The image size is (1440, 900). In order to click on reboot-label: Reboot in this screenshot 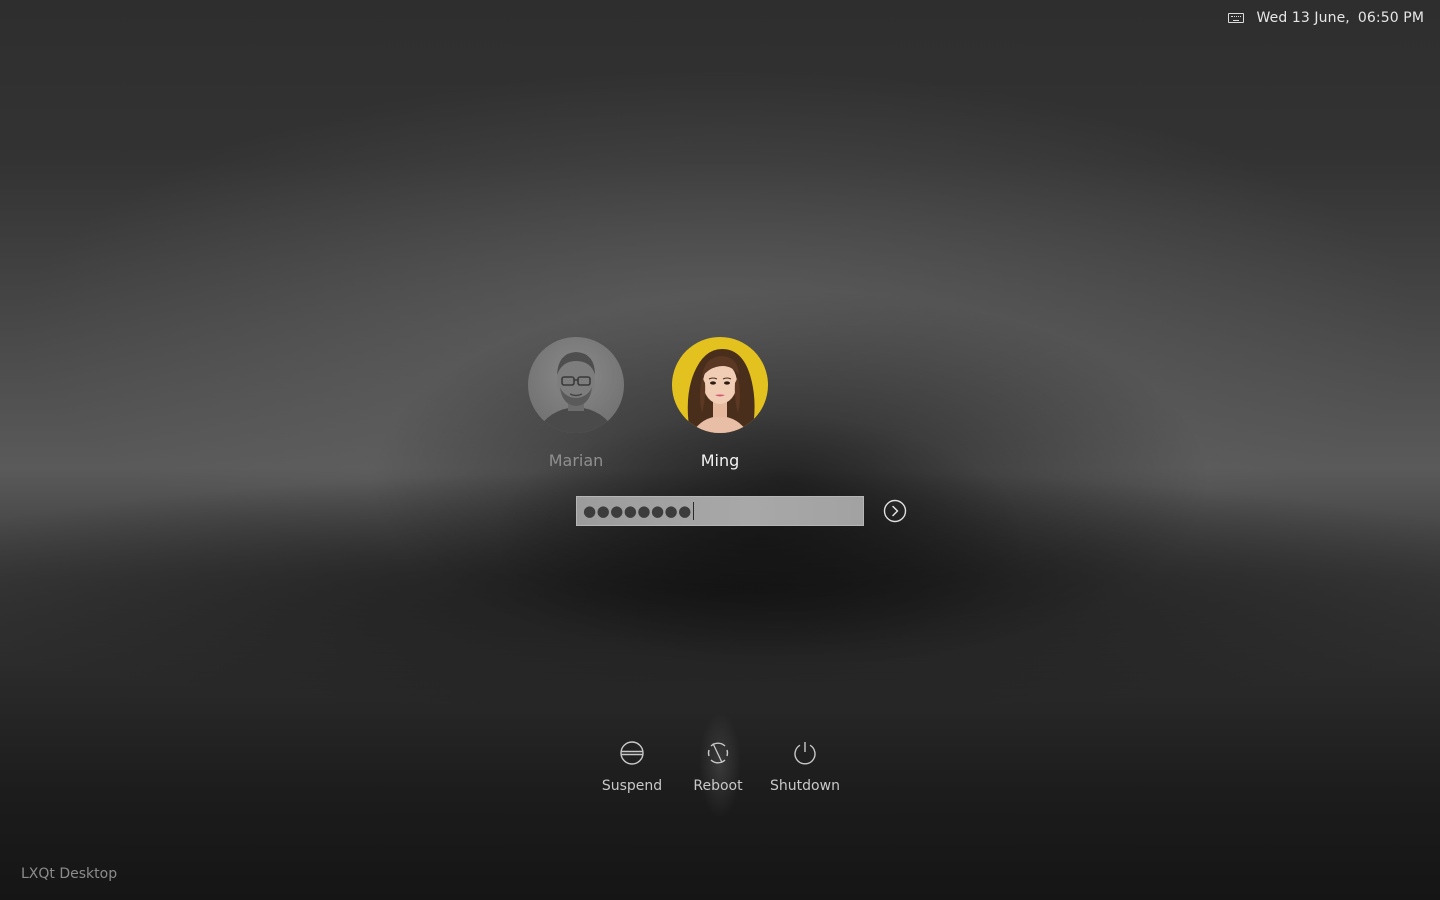, I will do `click(718, 786)`.